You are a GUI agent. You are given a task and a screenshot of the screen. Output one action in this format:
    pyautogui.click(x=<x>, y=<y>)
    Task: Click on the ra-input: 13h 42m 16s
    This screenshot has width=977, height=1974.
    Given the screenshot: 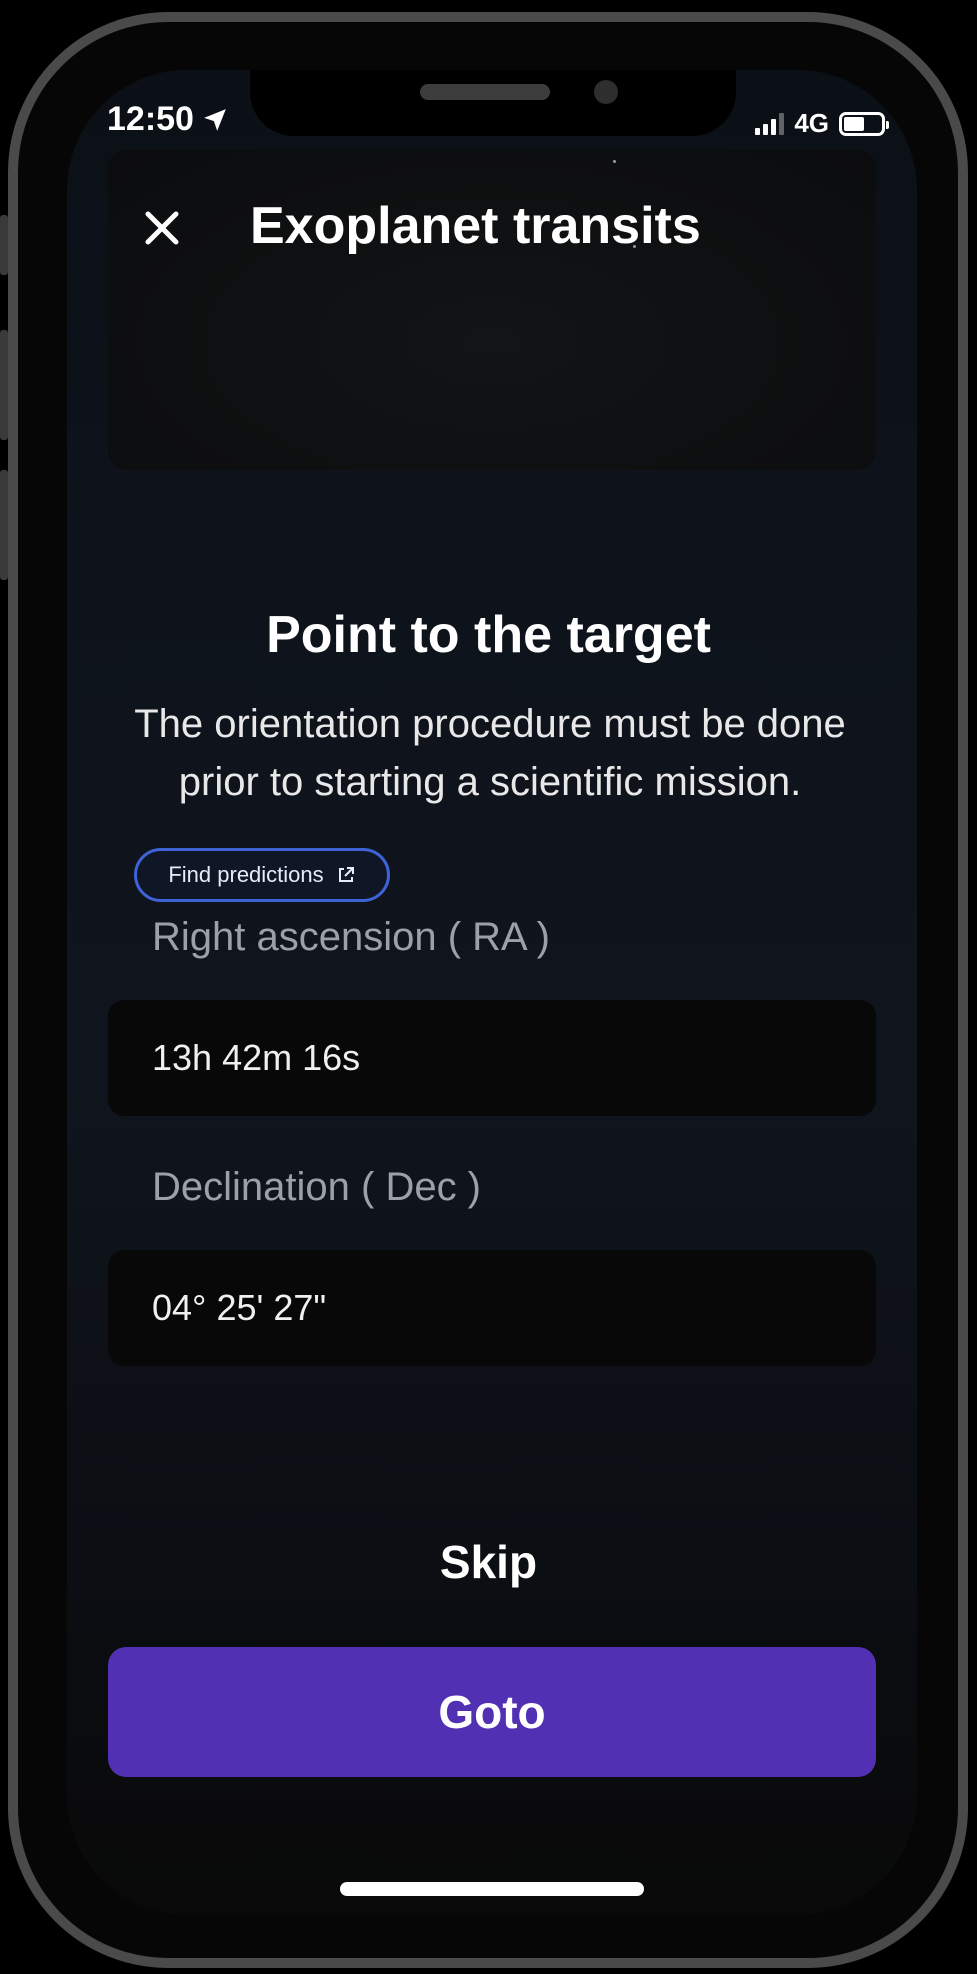 What is the action you would take?
    pyautogui.click(x=492, y=1058)
    